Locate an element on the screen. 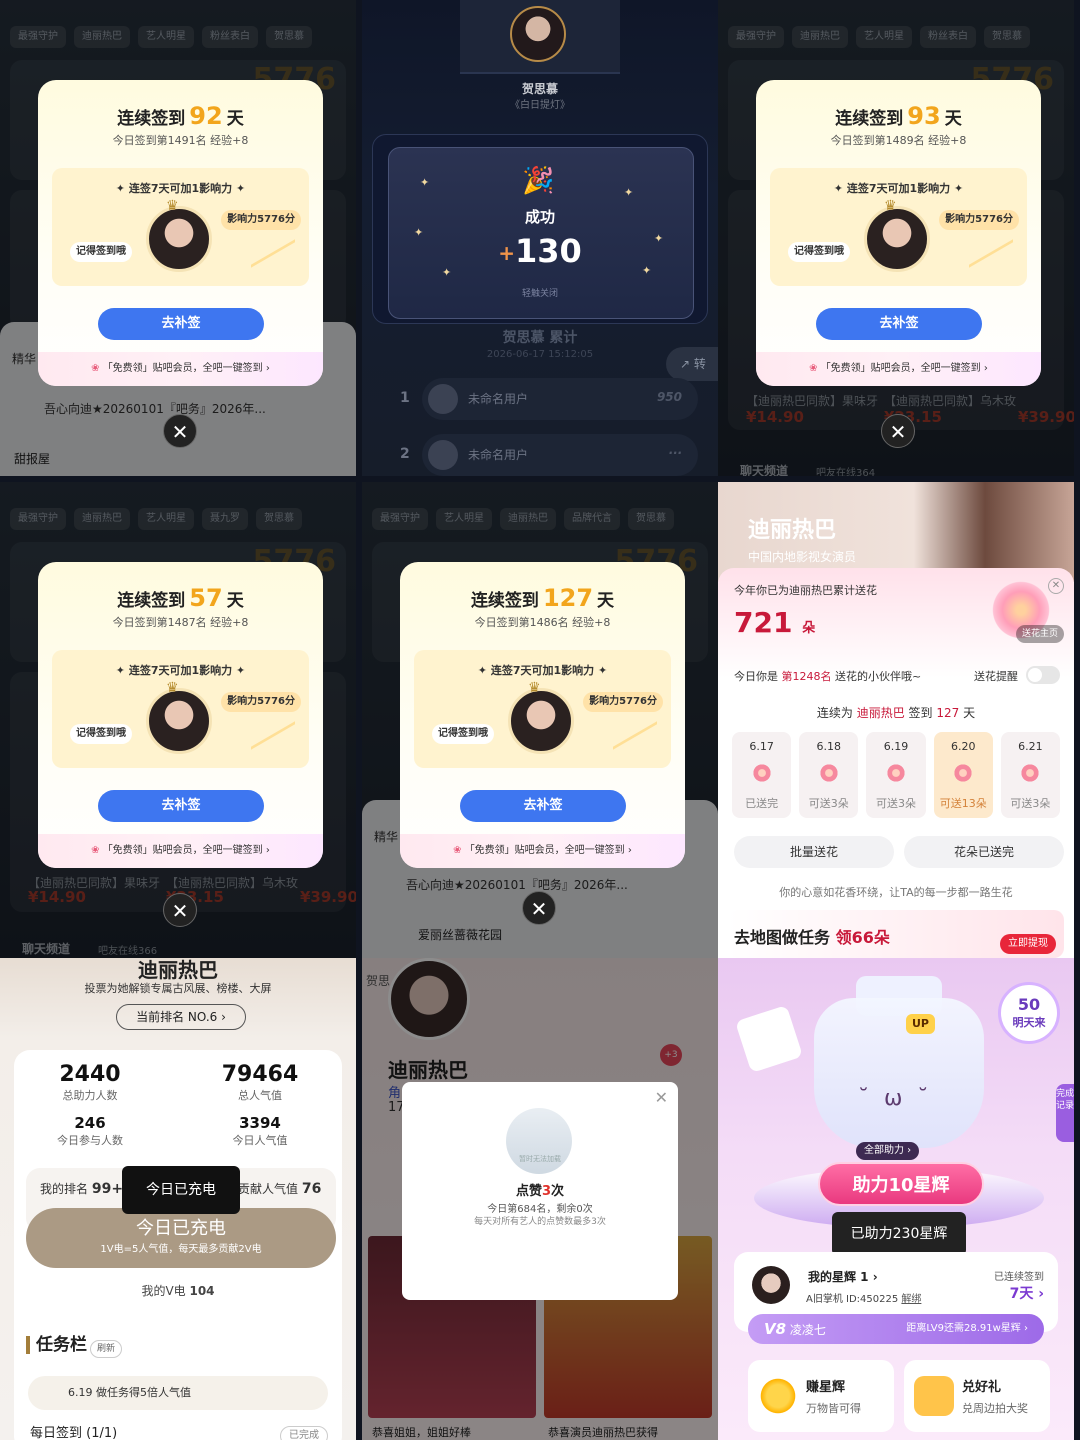  all-help-link: 全部助力 › is located at coordinates (888, 1151).